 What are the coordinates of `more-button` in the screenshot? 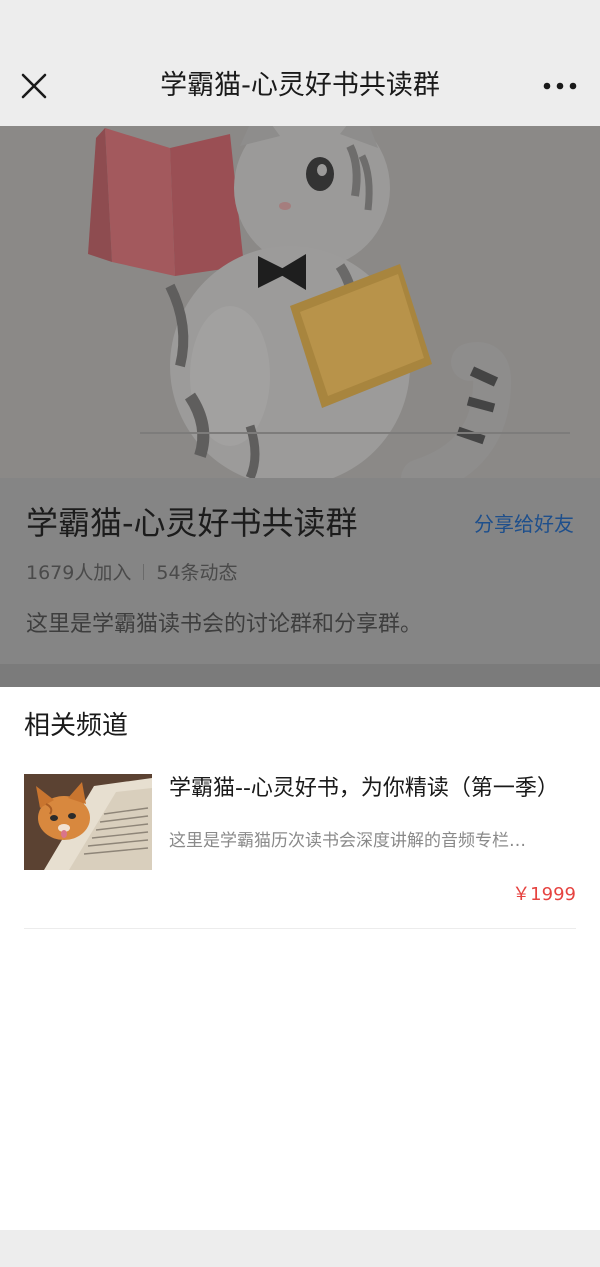 It's located at (560, 86).